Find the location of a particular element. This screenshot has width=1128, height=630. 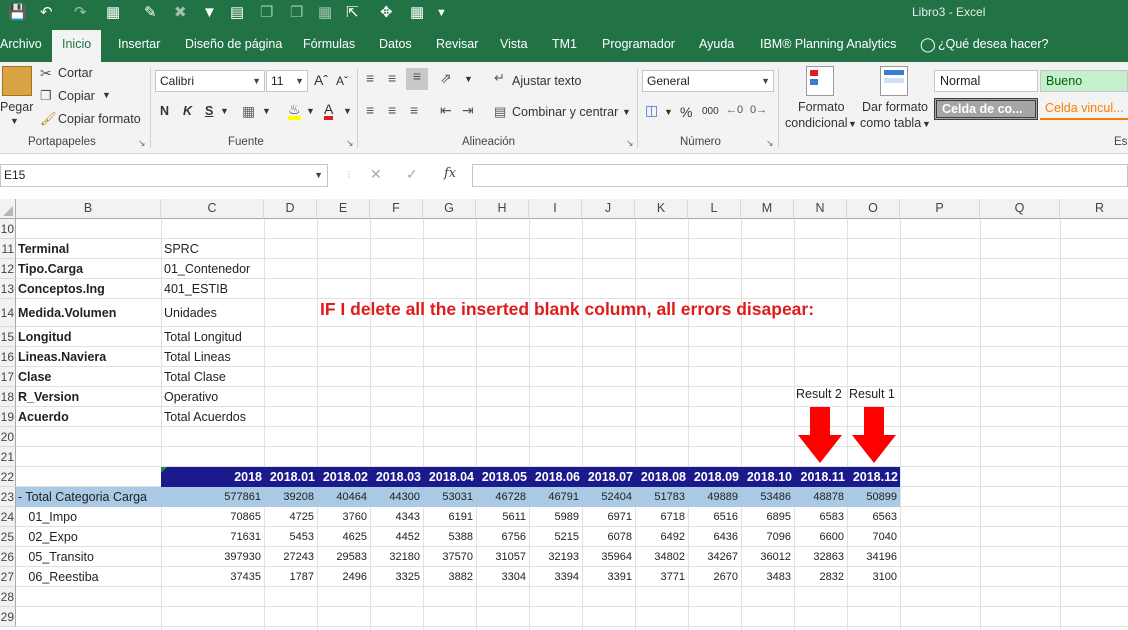

number-launcher-icon: ↘ is located at coordinates (770, 143).